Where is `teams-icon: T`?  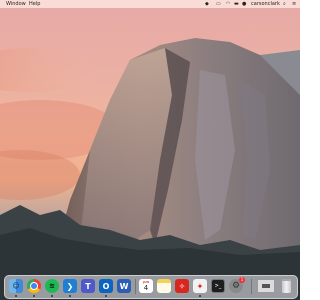 teams-icon: T is located at coordinates (88, 286).